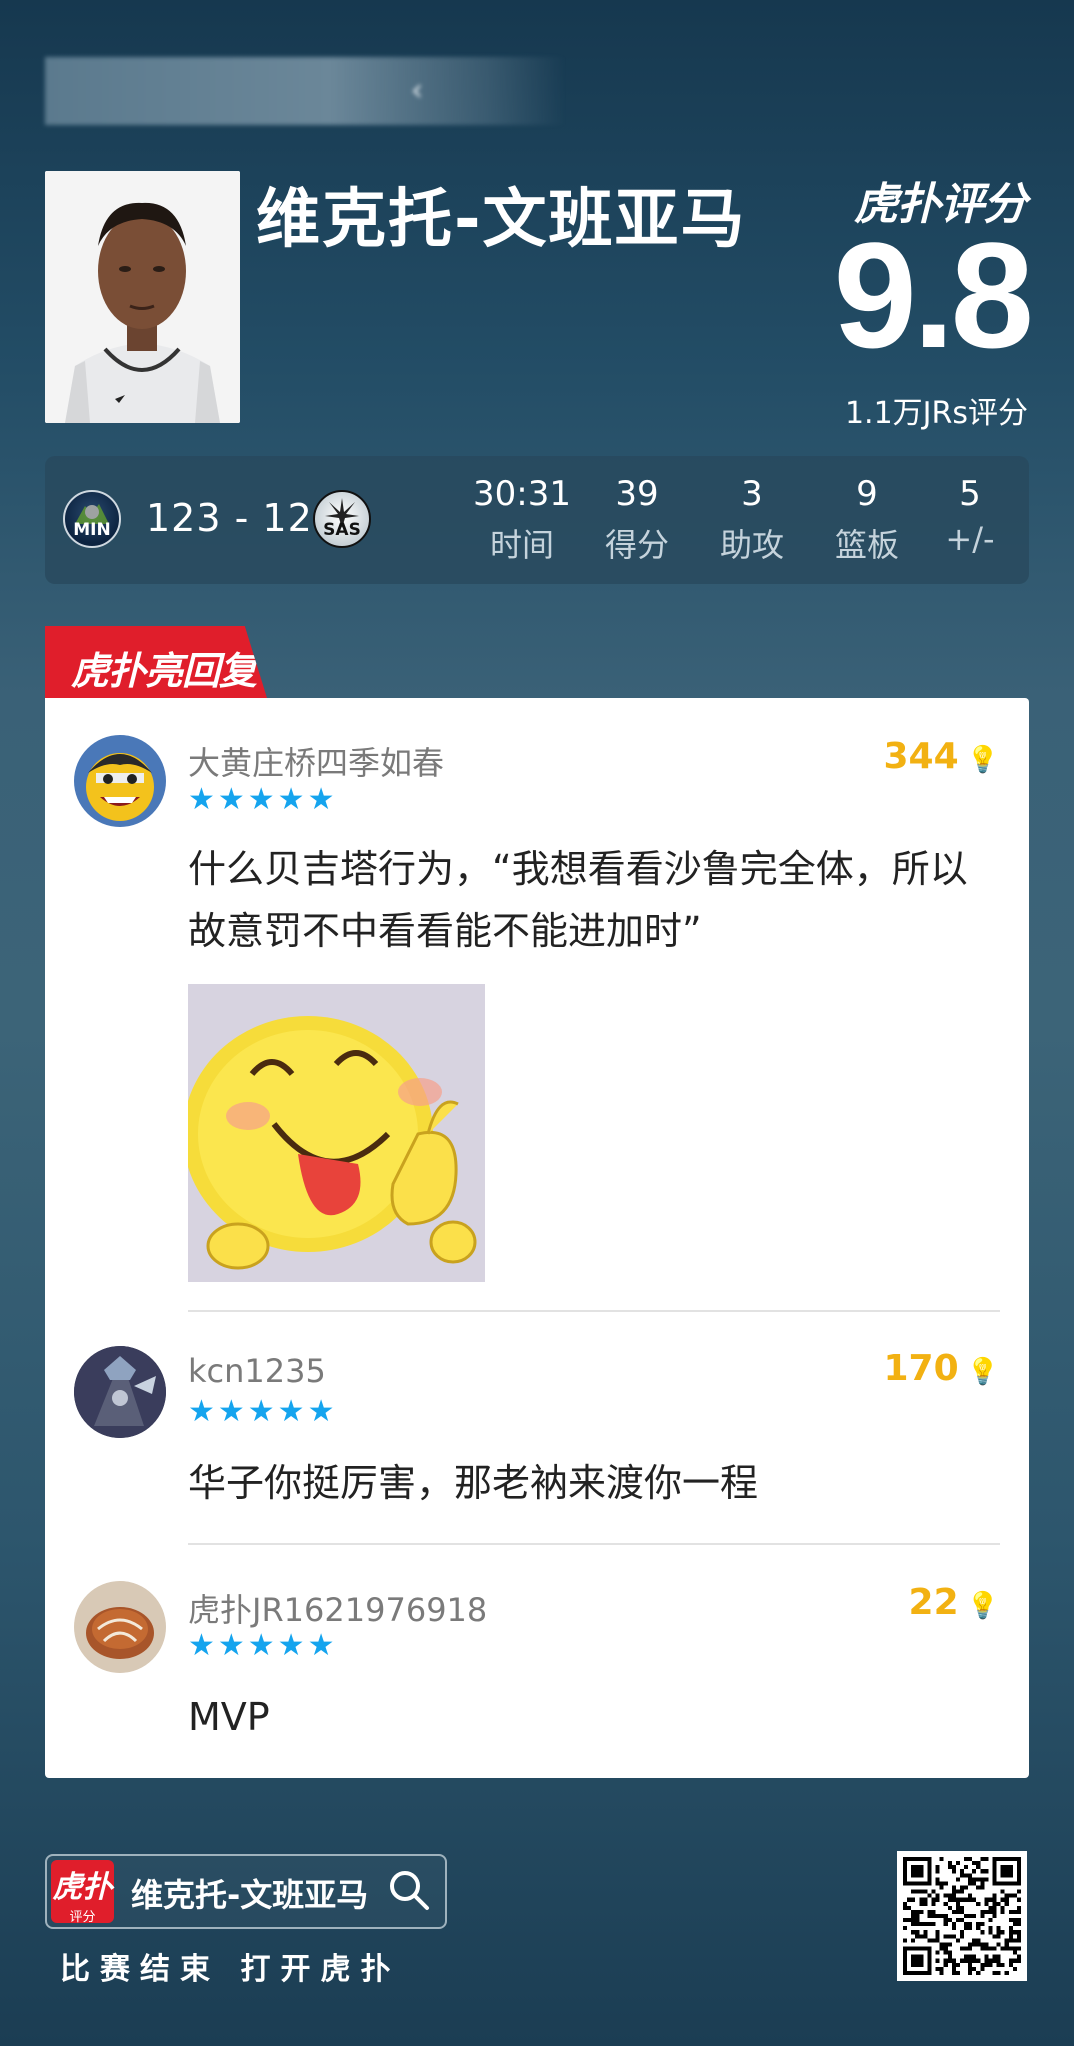  What do you see at coordinates (933, 295) in the screenshot?
I see `player-rating-score: 9.8` at bounding box center [933, 295].